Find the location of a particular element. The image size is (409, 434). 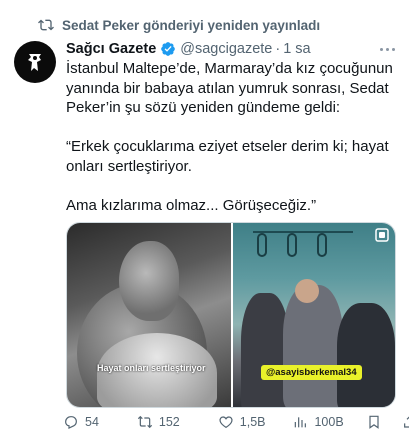

tweet-time: 1 sa is located at coordinates (296, 49).